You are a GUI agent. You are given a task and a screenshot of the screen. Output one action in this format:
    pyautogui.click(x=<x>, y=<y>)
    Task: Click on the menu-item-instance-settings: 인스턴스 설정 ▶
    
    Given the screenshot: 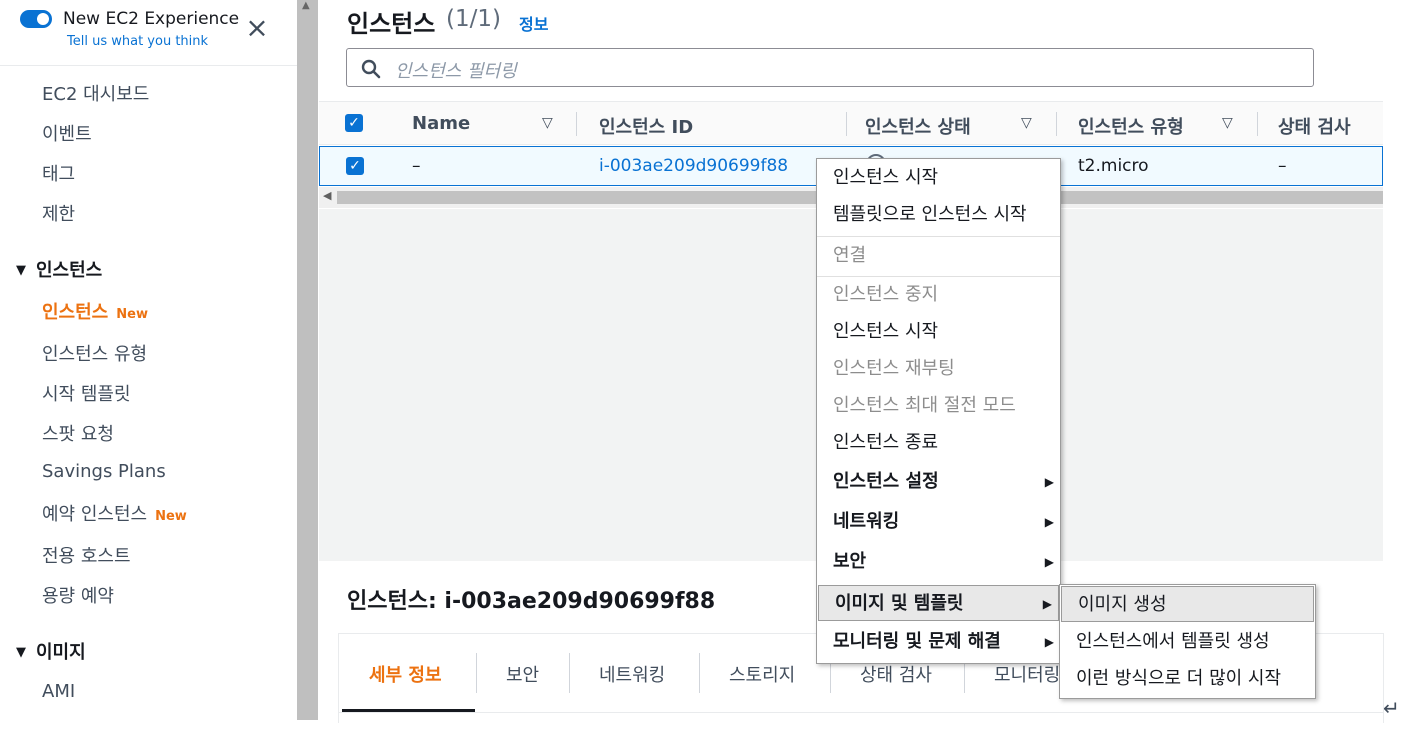 What is the action you would take?
    pyautogui.click(x=938, y=482)
    